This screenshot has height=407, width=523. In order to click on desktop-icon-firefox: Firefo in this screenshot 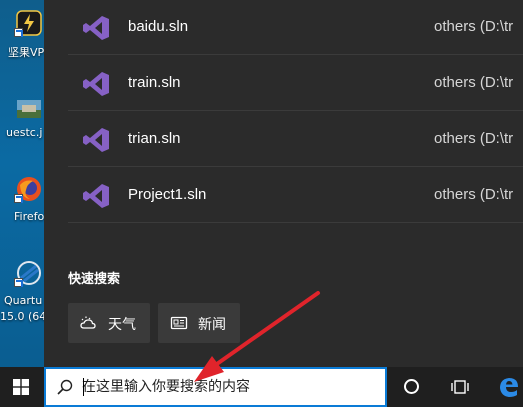, I will do `click(22, 199)`.